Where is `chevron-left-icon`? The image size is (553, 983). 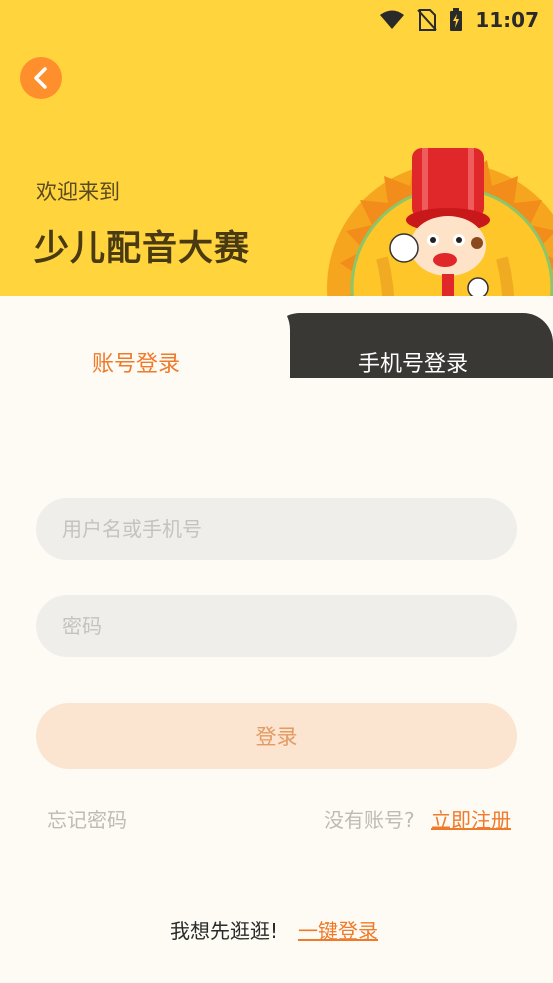
chevron-left-icon is located at coordinates (40, 78).